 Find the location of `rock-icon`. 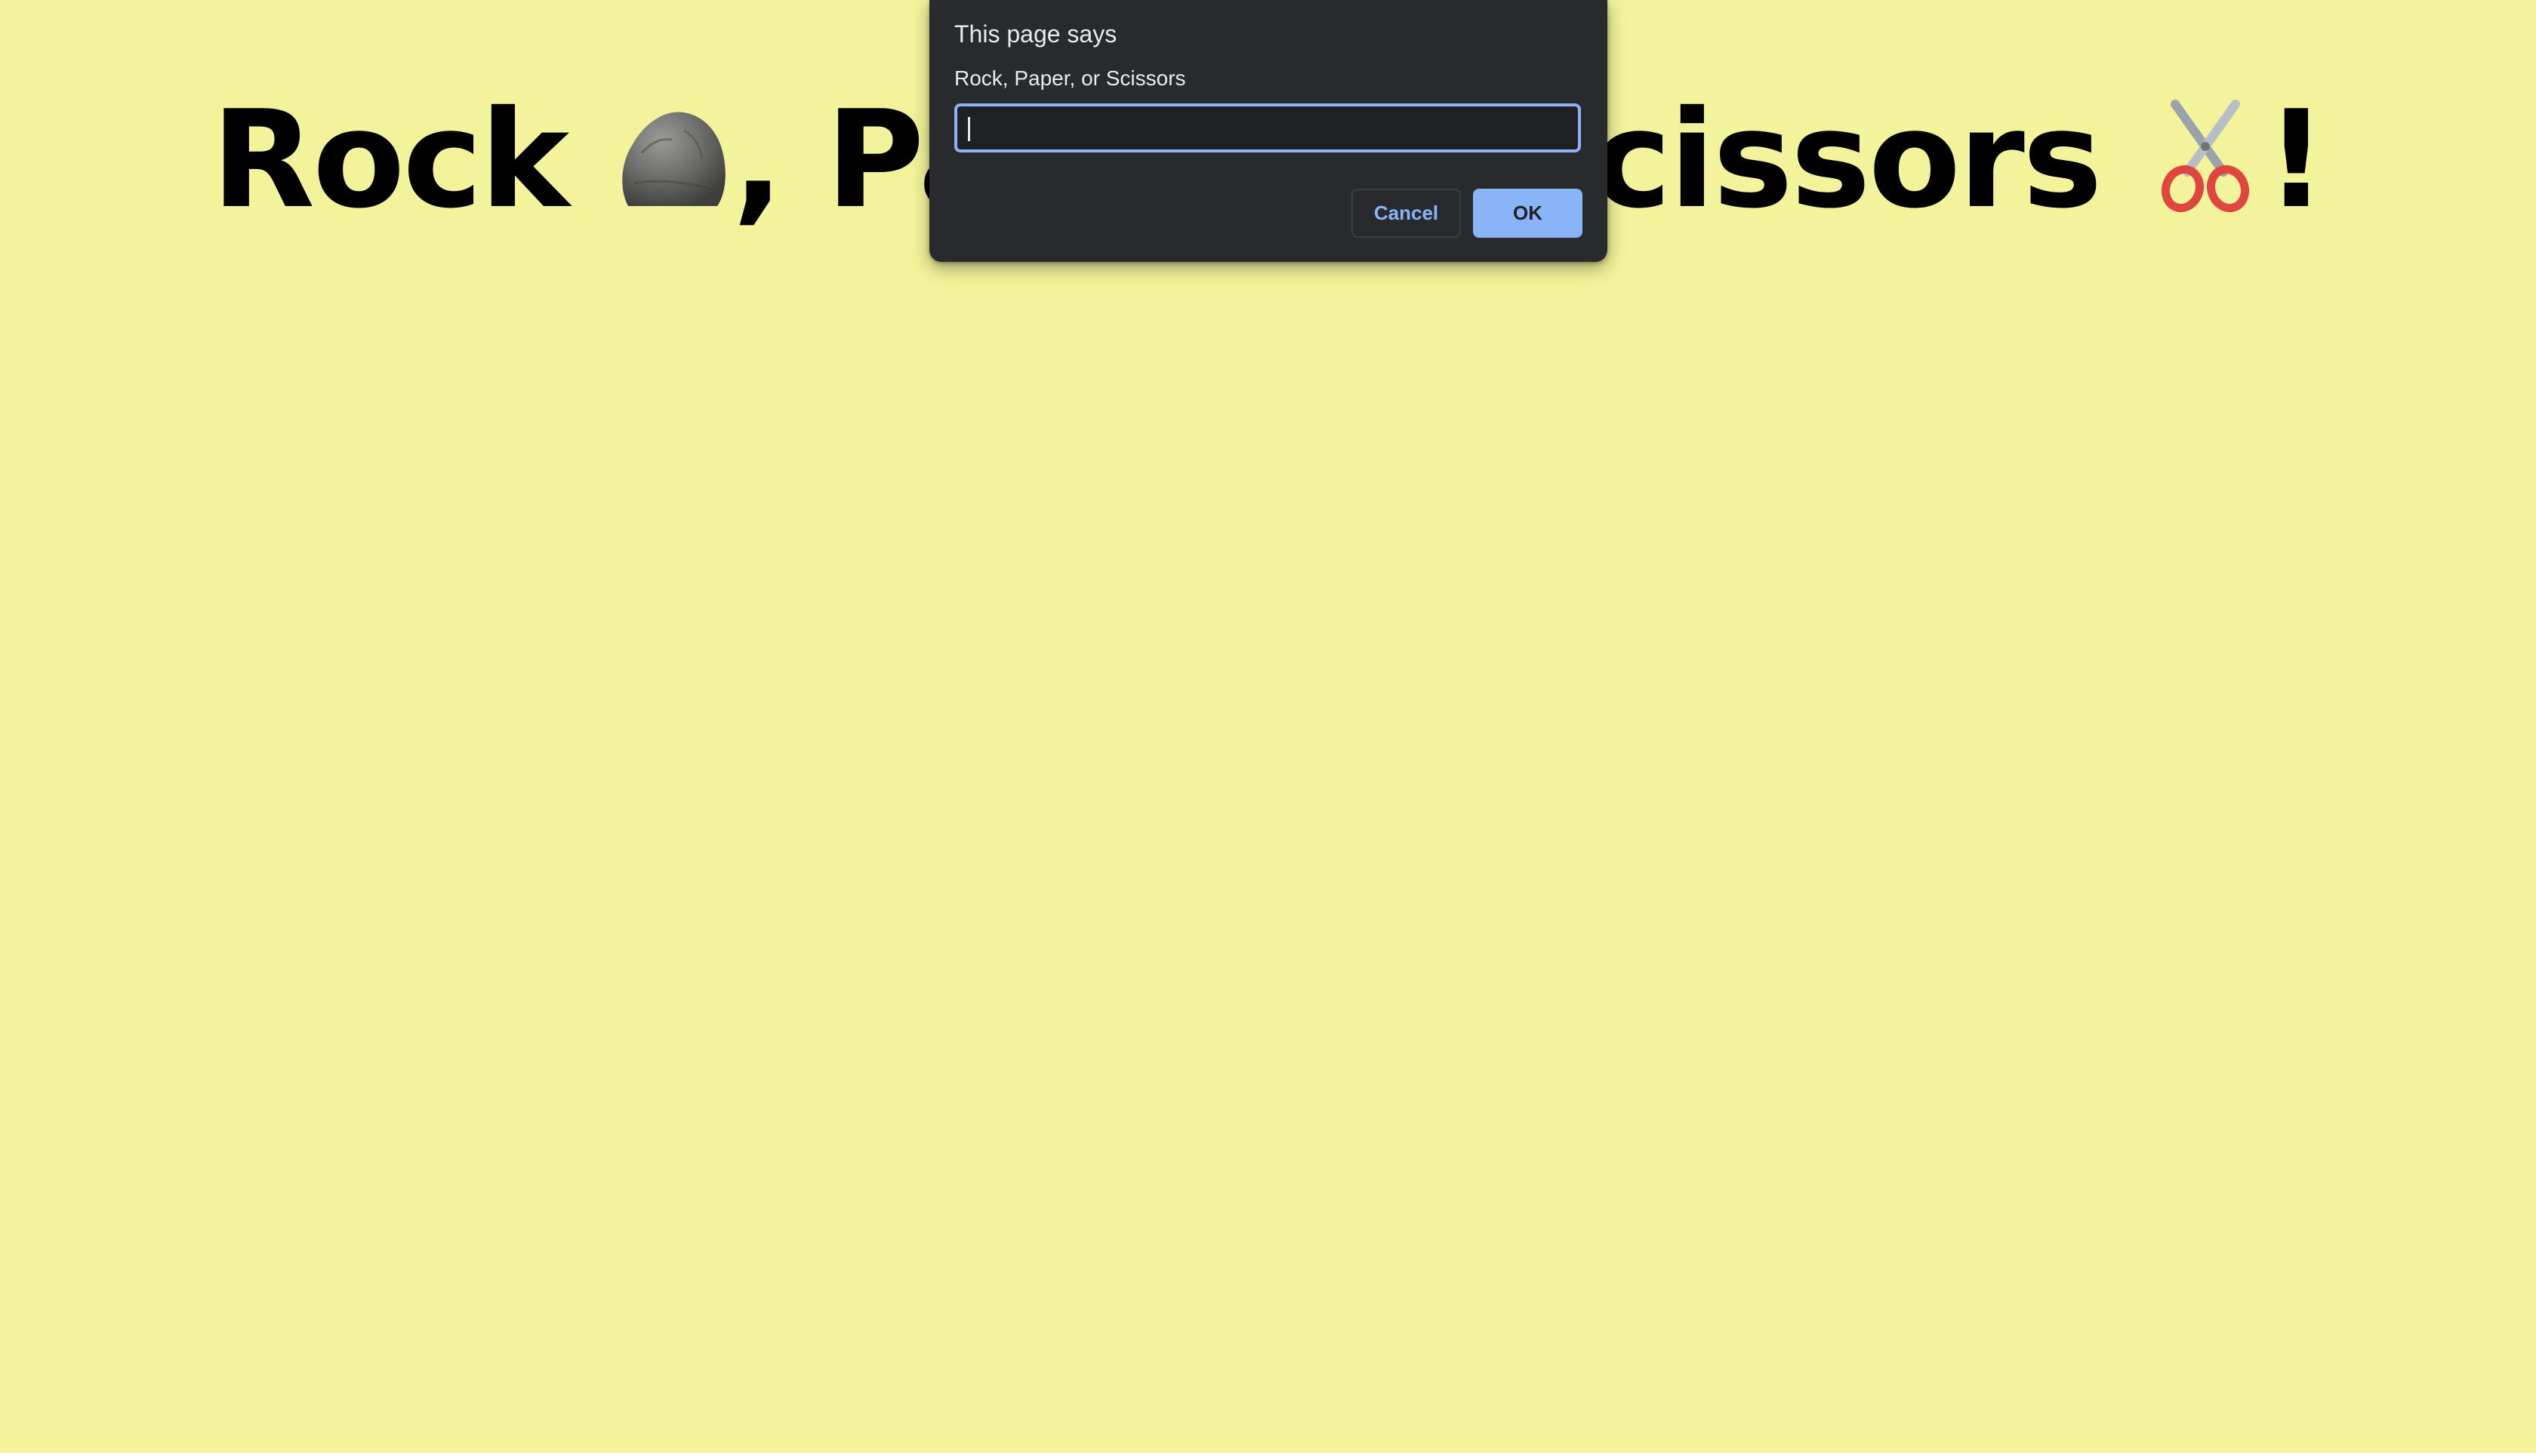

rock-icon is located at coordinates (672, 167).